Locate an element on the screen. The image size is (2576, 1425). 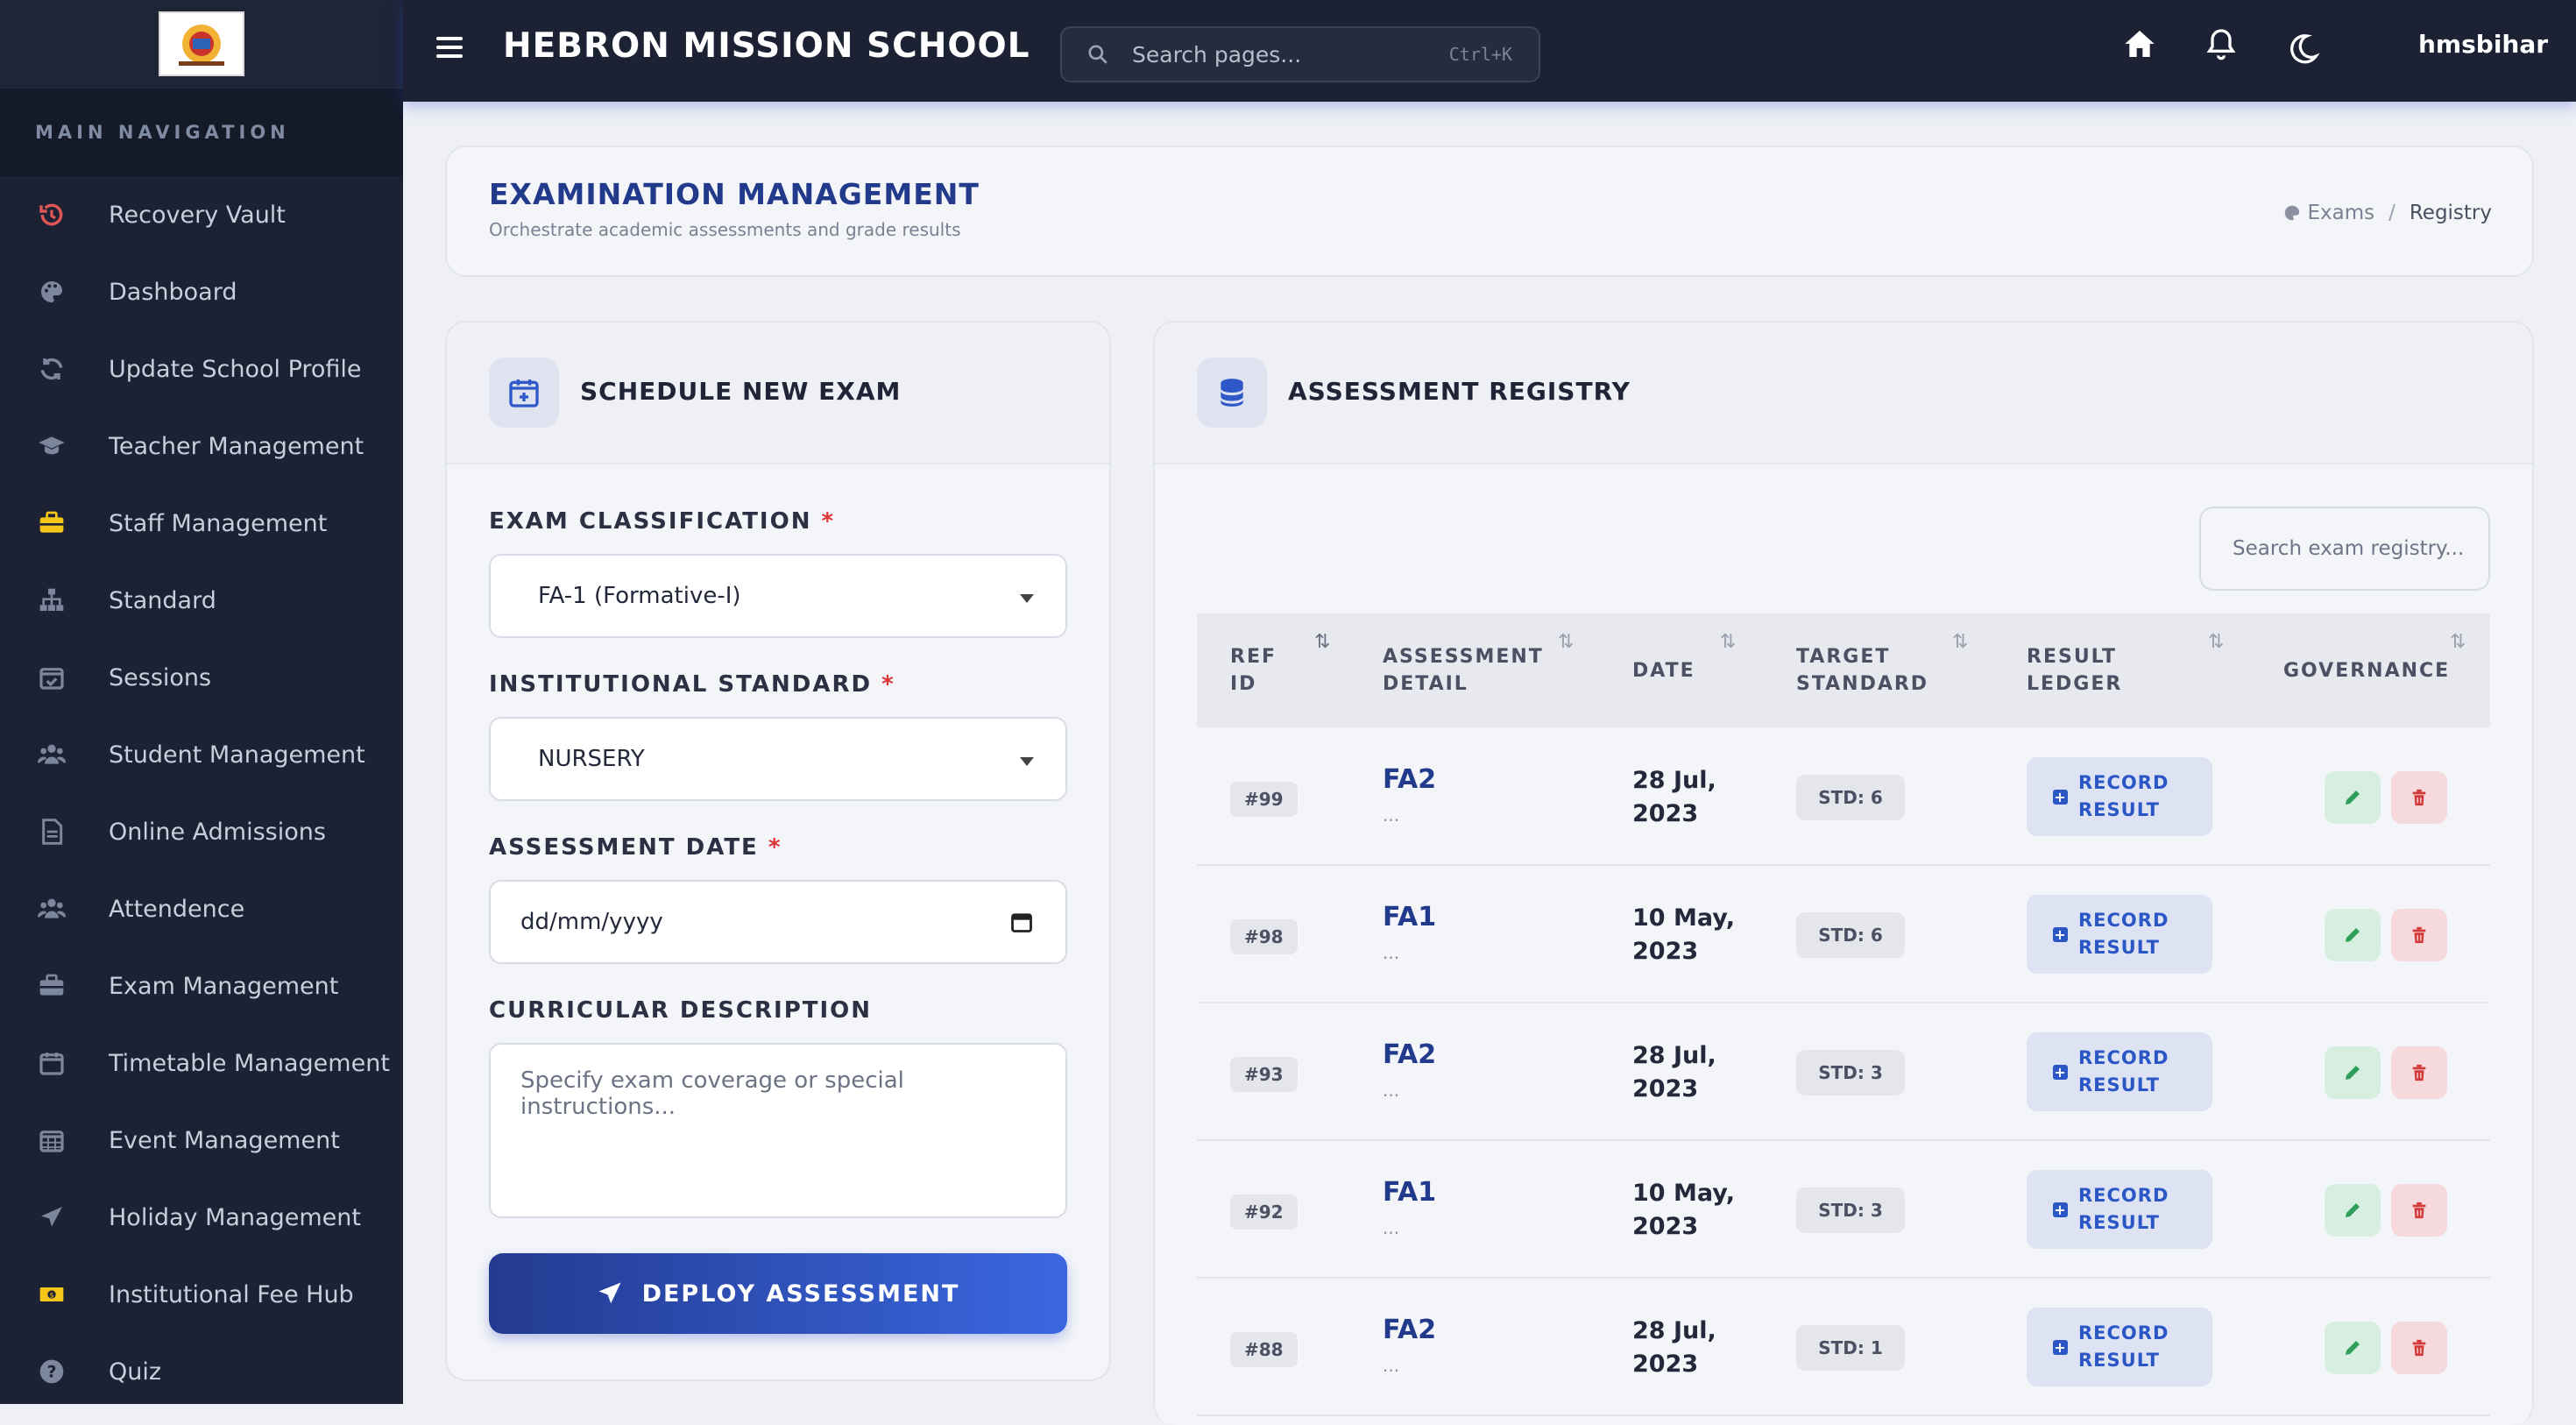
col-assessment-detail: ASSESSMENT DETAIL is located at coordinates (1463, 670).